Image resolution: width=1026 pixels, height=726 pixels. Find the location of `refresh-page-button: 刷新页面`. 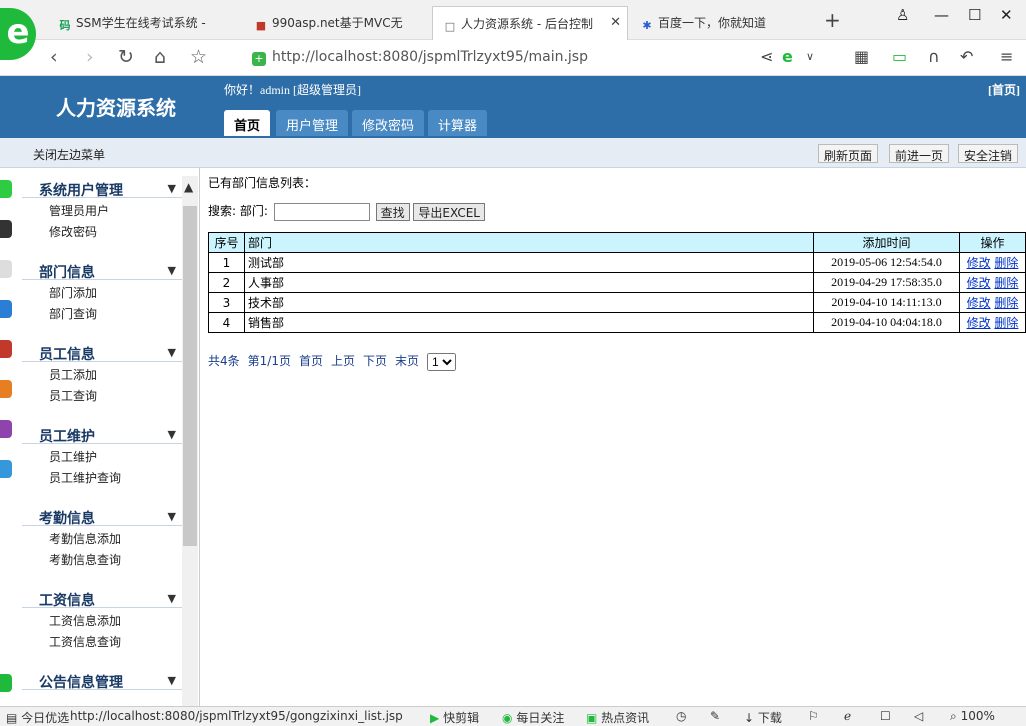

refresh-page-button: 刷新页面 is located at coordinates (848, 153).